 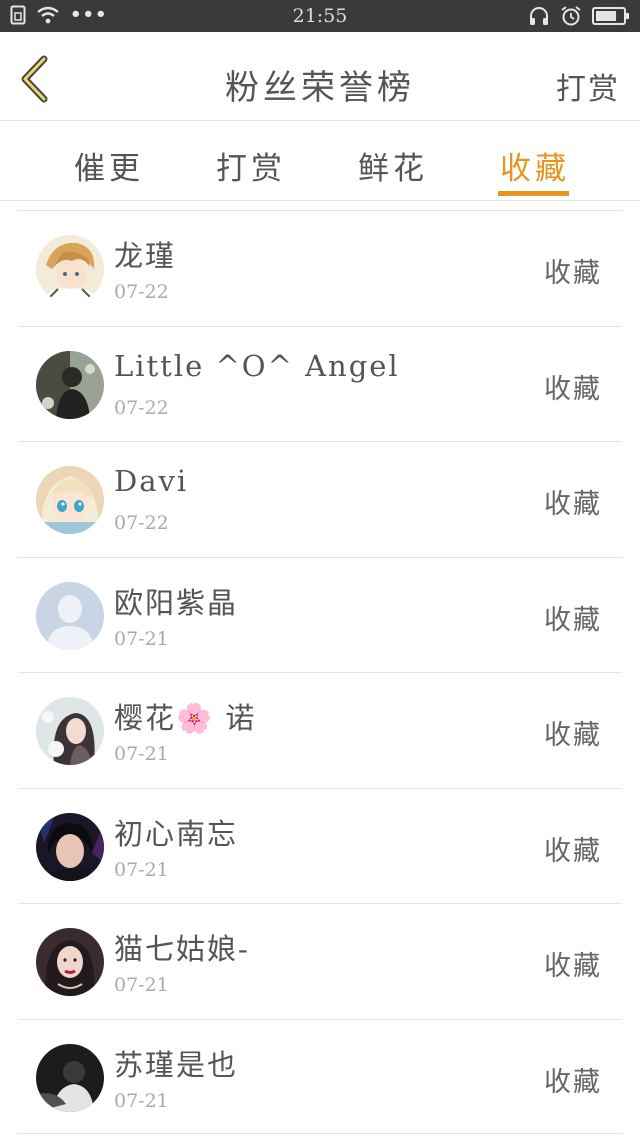 What do you see at coordinates (320, 268) in the screenshot?
I see `list-item: 龙瑾 07-22 收藏` at bounding box center [320, 268].